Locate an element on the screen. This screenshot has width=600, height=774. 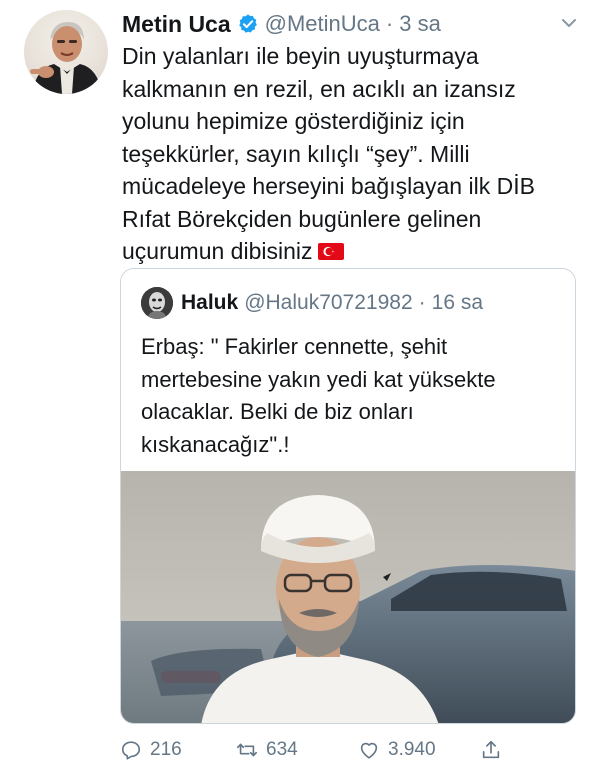
reply-icon is located at coordinates (131, 750).